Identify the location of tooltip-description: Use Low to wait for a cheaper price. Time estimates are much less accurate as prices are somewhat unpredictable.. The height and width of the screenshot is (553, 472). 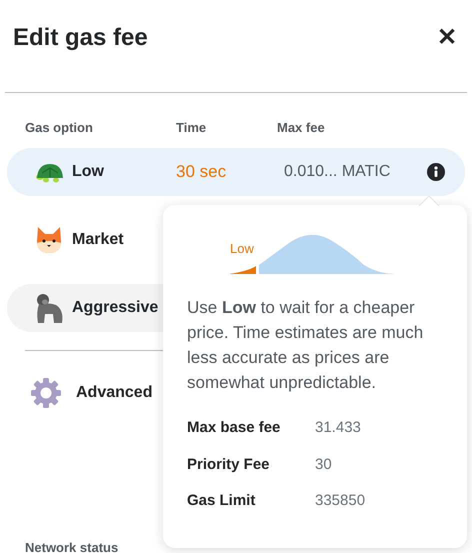
(305, 345).